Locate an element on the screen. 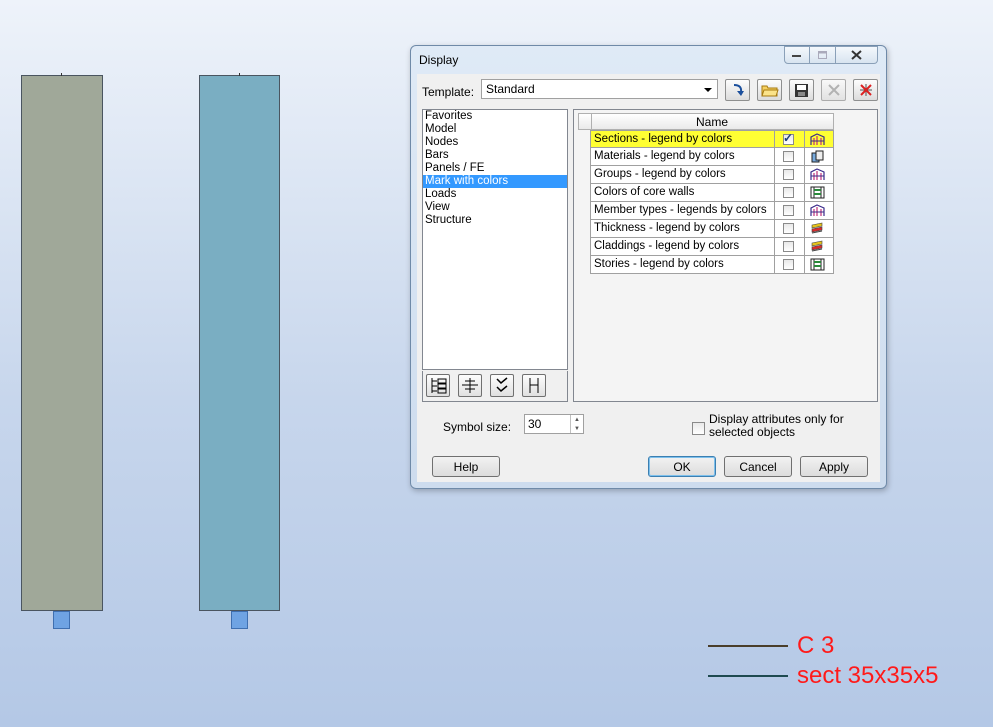  dialog-title: Display is located at coordinates (439, 60).